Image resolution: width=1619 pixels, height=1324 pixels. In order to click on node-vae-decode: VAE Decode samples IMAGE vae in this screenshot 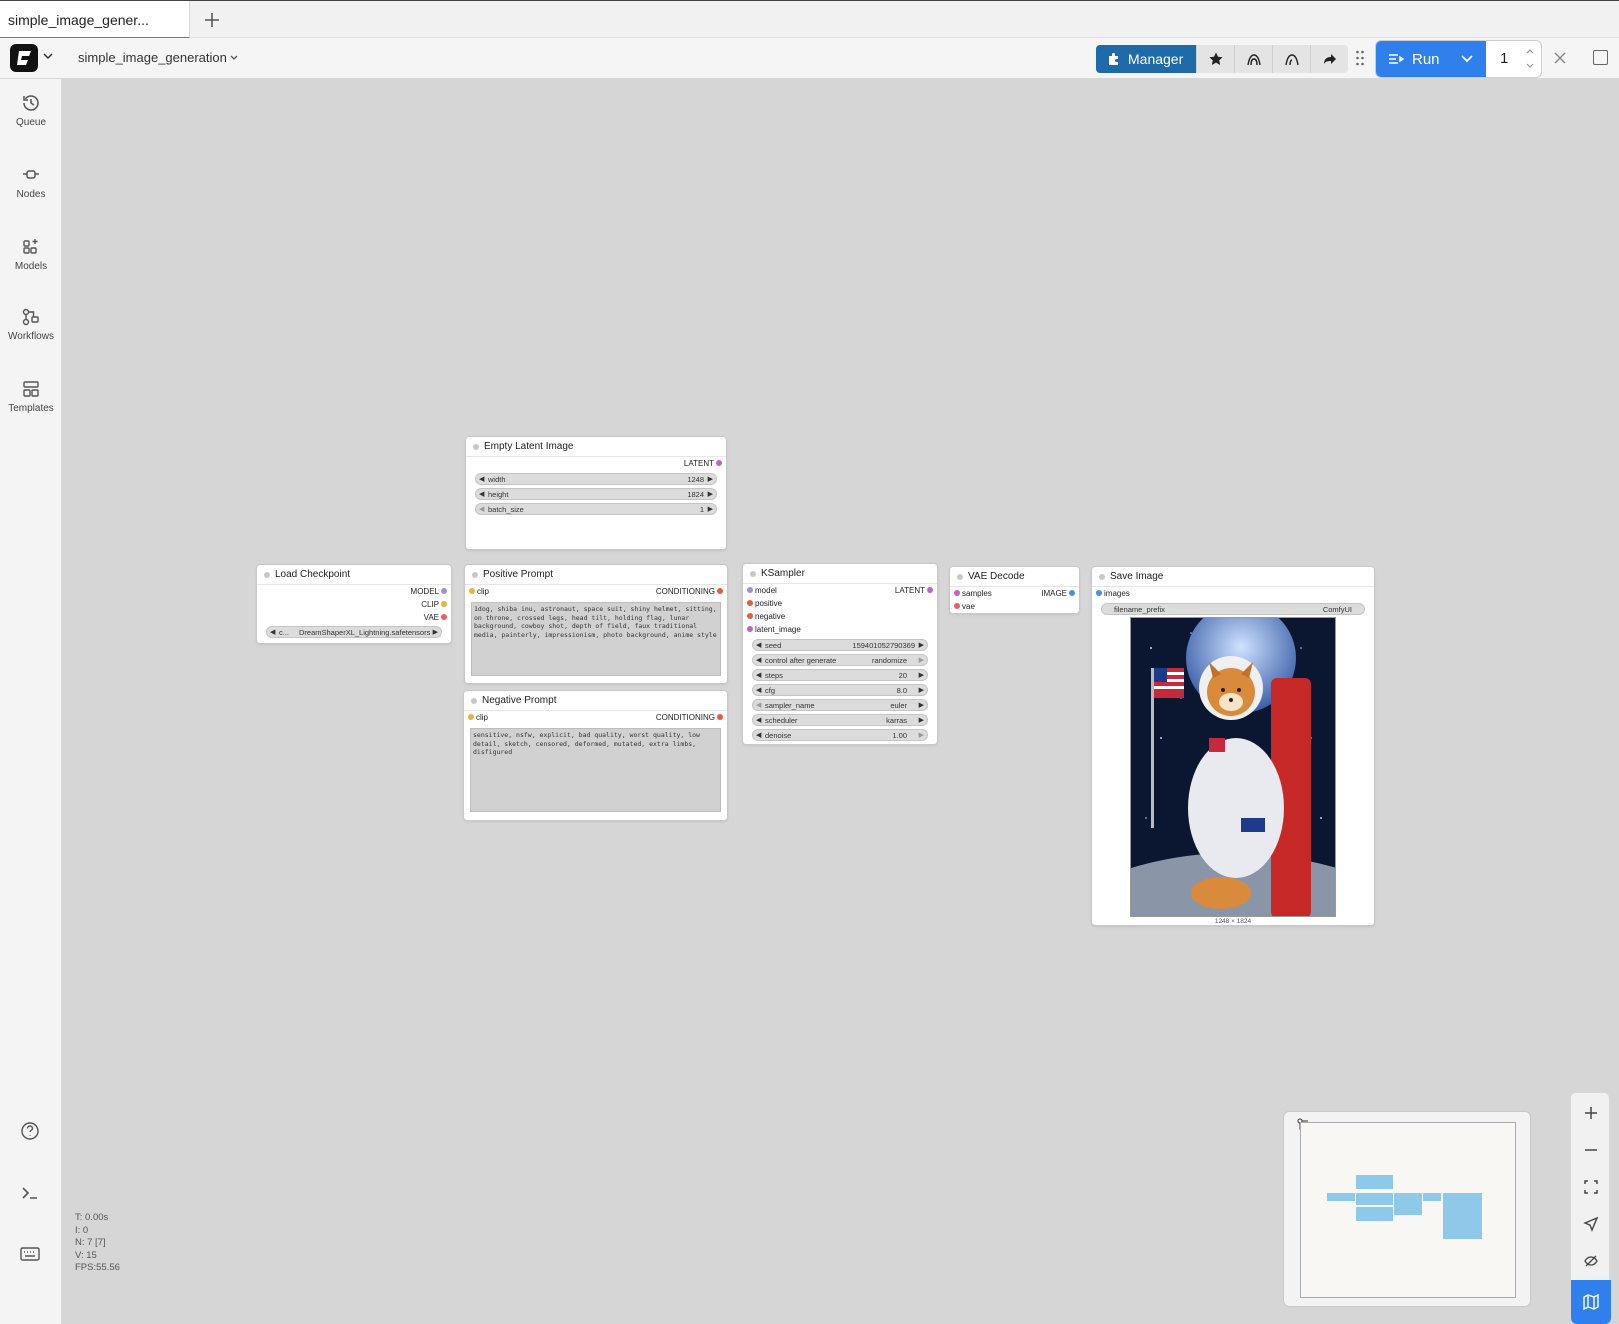, I will do `click(1014, 590)`.